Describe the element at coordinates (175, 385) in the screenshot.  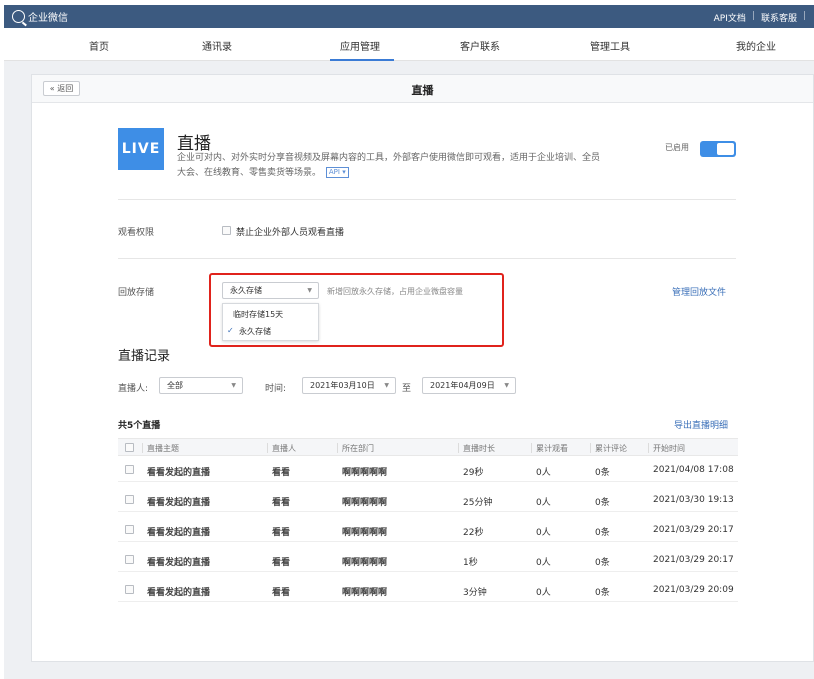
I see `host-filter-value: 全部` at that location.